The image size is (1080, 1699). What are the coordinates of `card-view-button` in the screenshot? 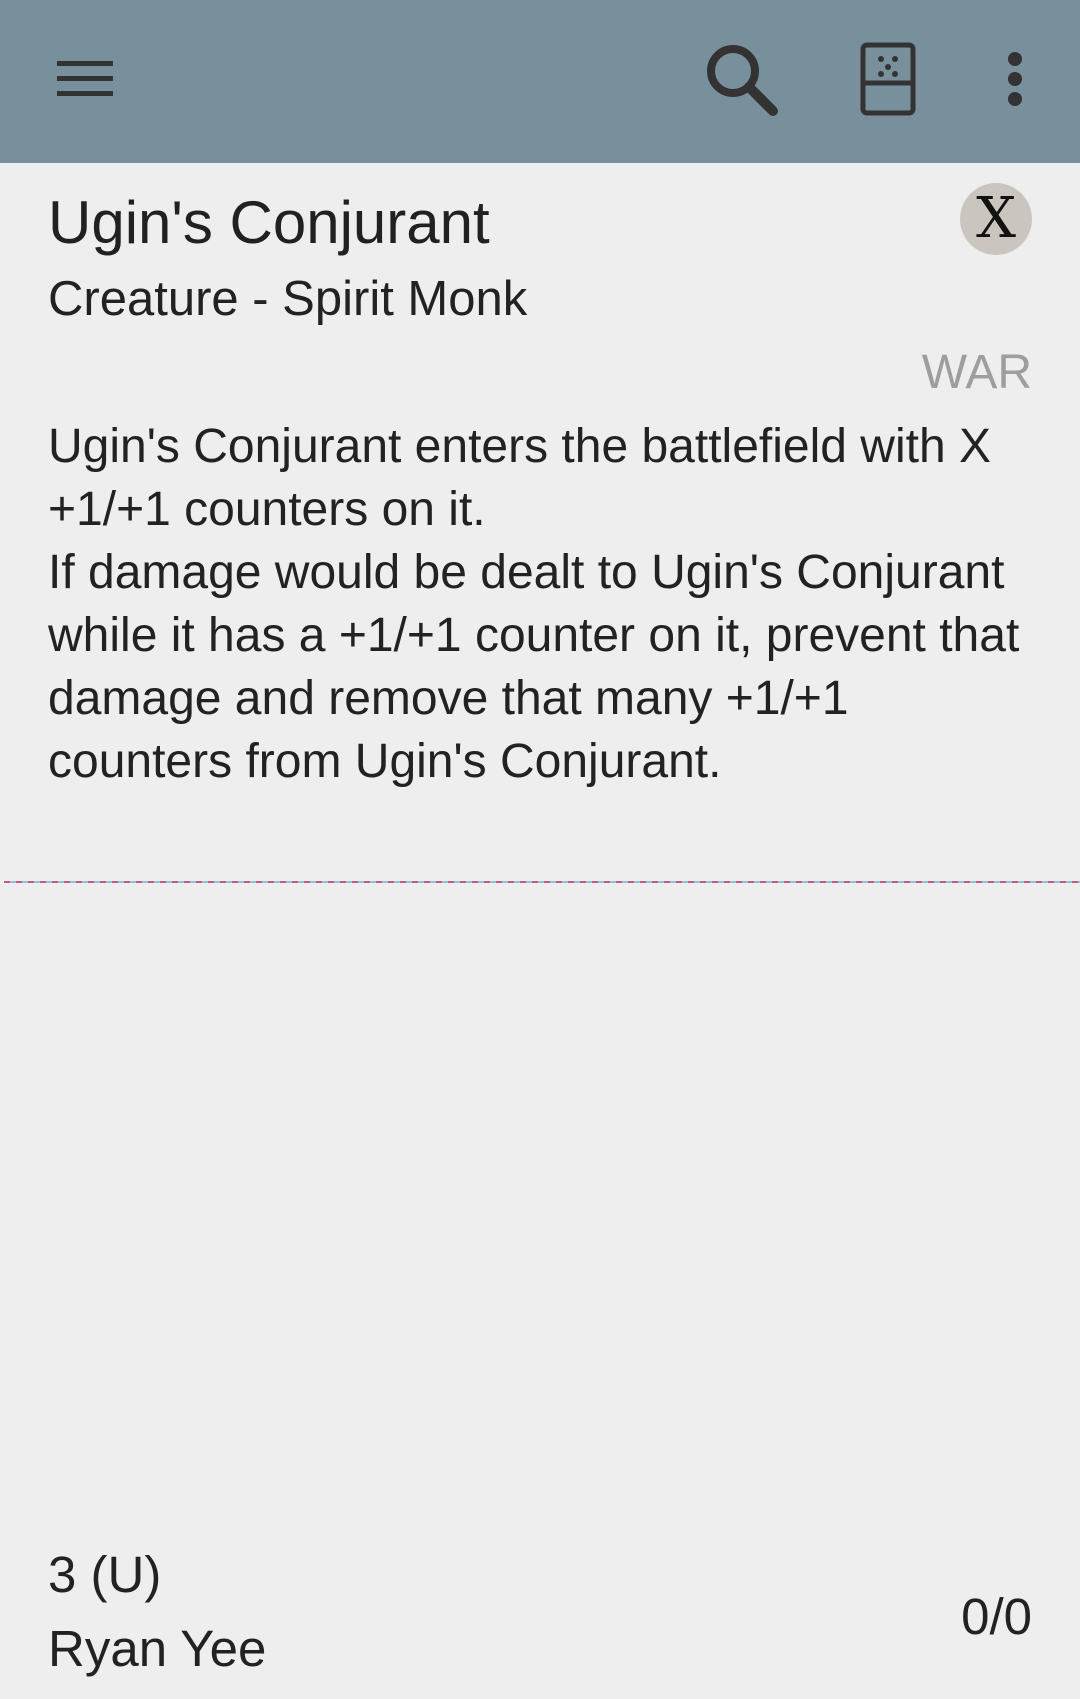 It's located at (888, 81).